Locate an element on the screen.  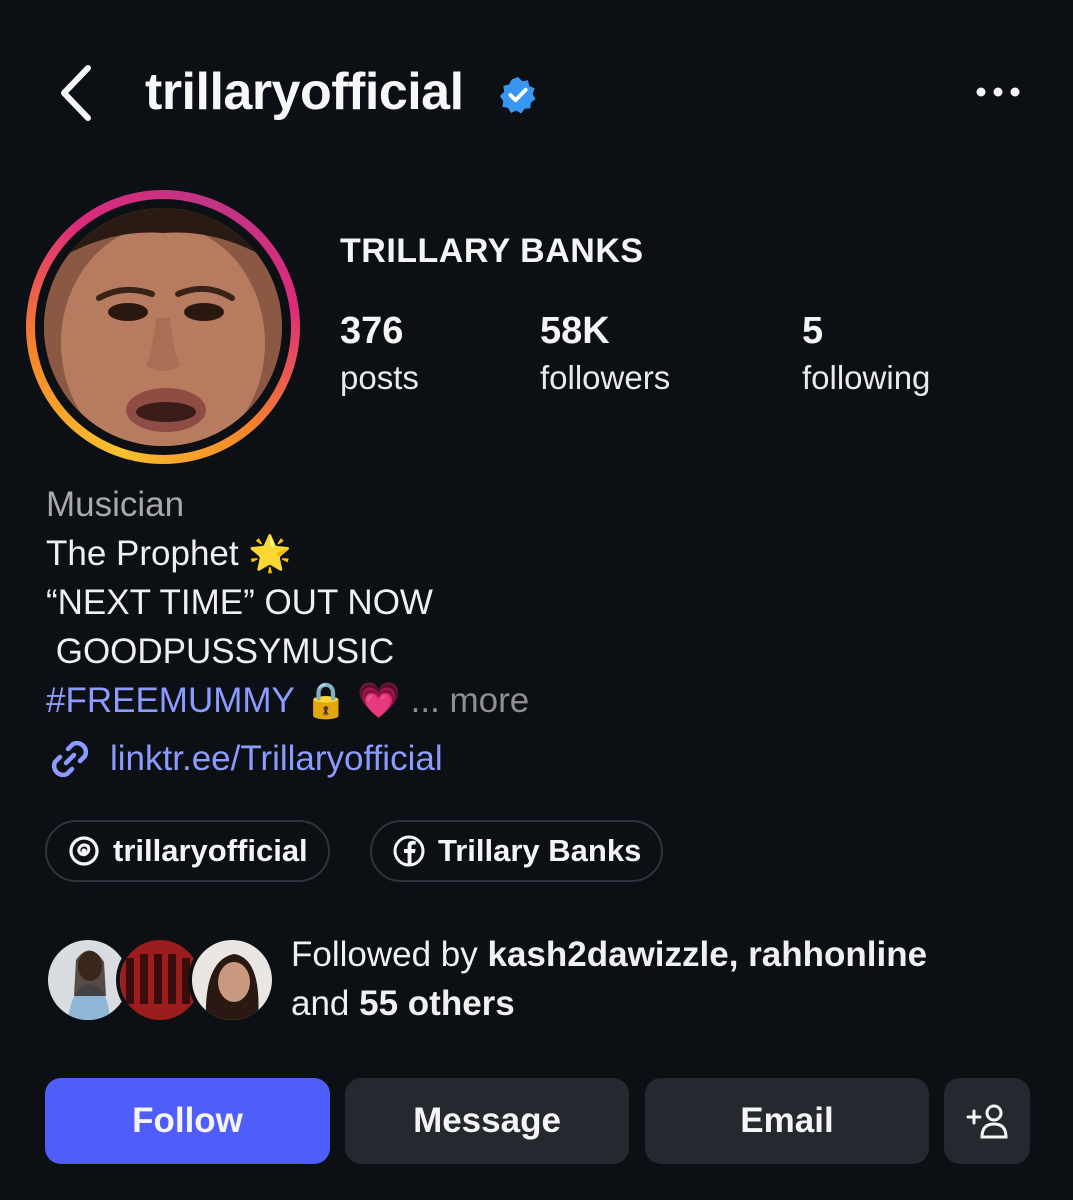
stat-posts: 376 posts is located at coordinates (379, 353).